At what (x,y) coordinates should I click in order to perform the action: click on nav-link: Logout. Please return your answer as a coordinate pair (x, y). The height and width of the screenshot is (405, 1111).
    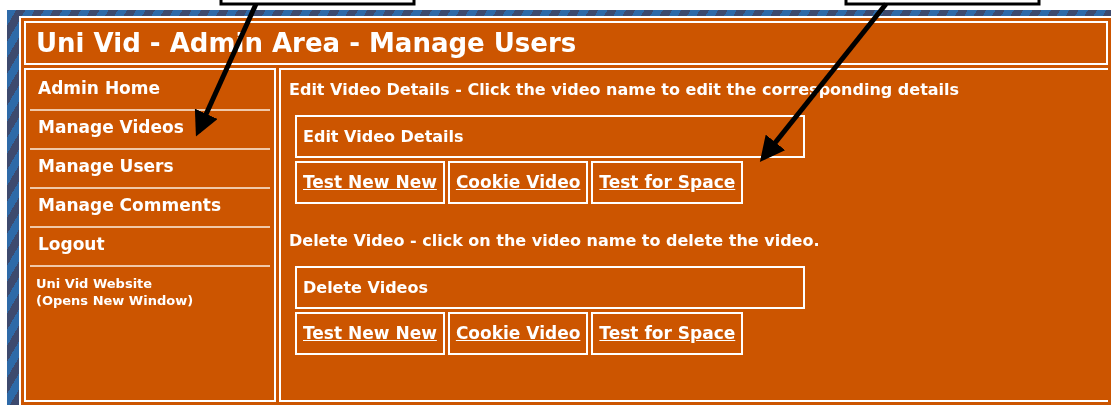
    Looking at the image, I should click on (150, 247).